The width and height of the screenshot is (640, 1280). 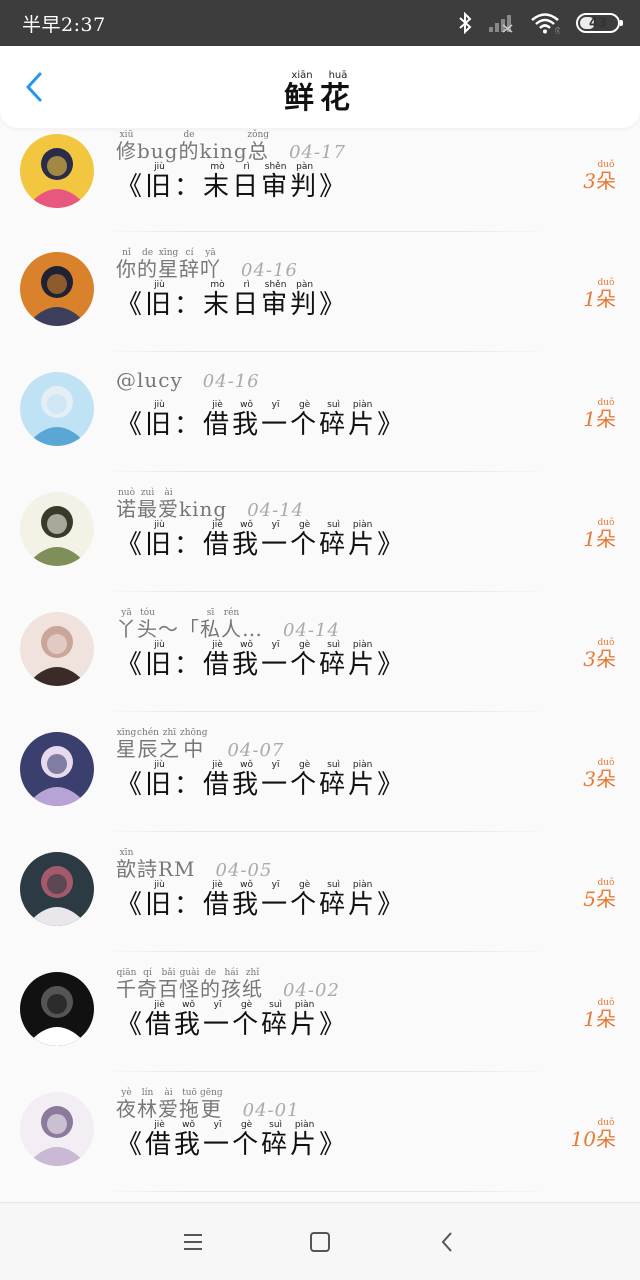 I want to click on item-date: 04-02, so click(x=311, y=990).